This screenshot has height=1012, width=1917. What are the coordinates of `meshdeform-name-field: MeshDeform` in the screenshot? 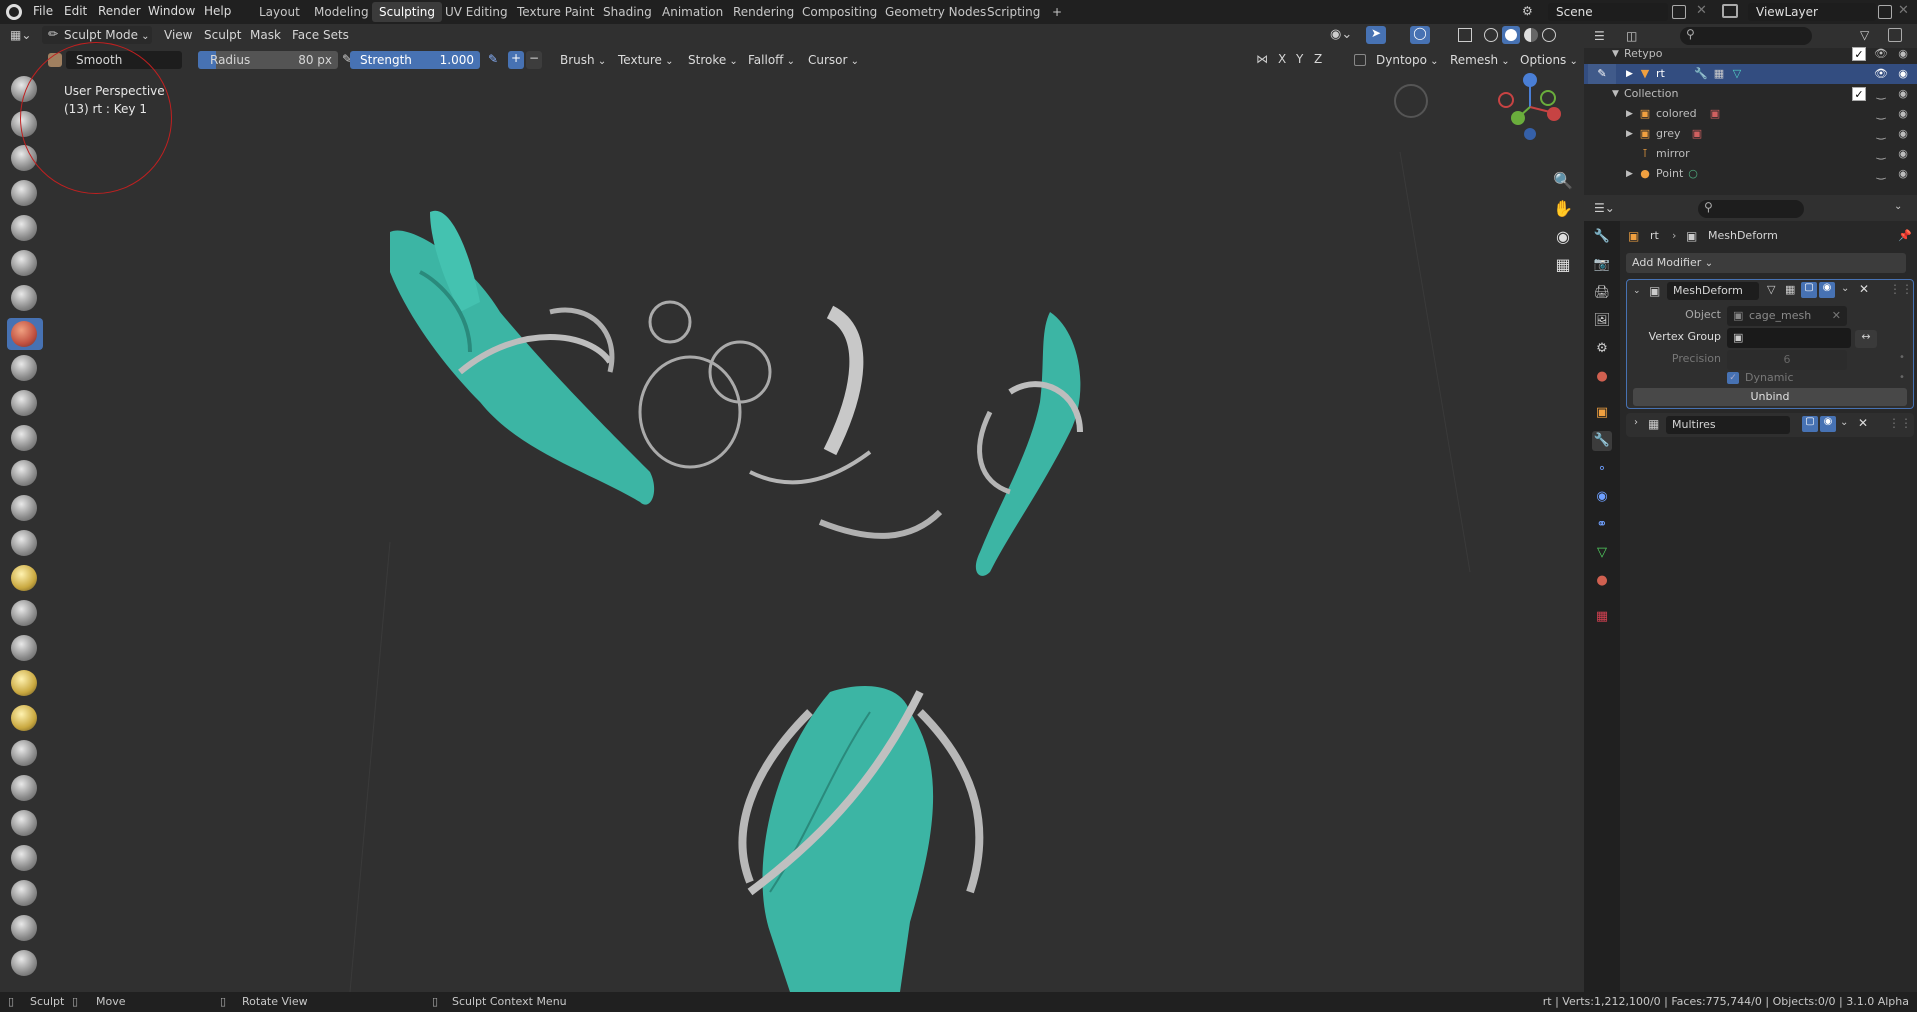 It's located at (1713, 291).